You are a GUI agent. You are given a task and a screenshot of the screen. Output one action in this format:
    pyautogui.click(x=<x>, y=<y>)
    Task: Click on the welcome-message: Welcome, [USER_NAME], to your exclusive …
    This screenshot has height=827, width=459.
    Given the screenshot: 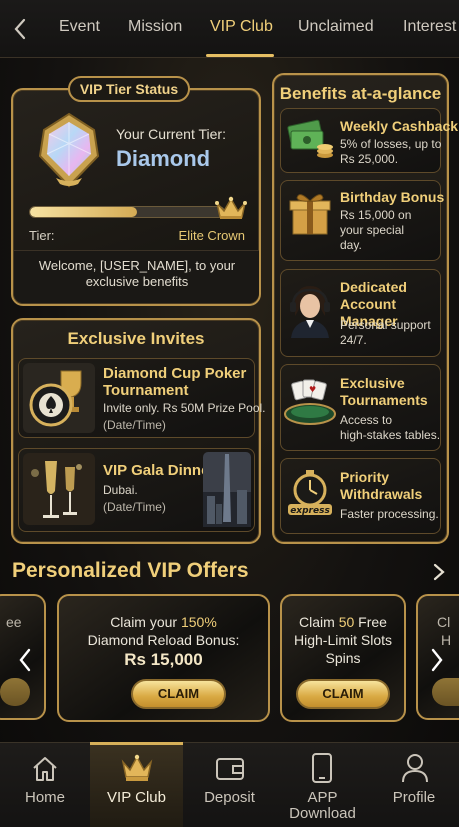 What is the action you would take?
    pyautogui.click(x=137, y=273)
    